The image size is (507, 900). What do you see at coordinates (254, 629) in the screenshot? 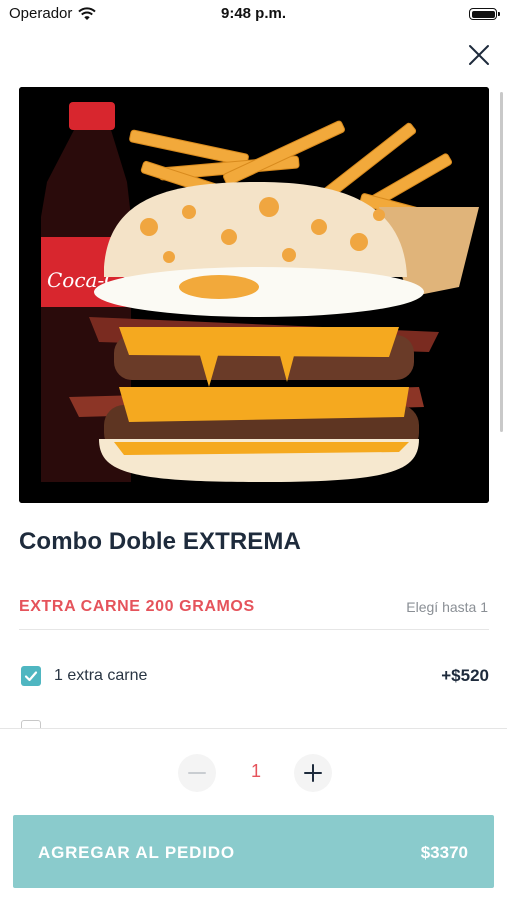
I see `divider` at bounding box center [254, 629].